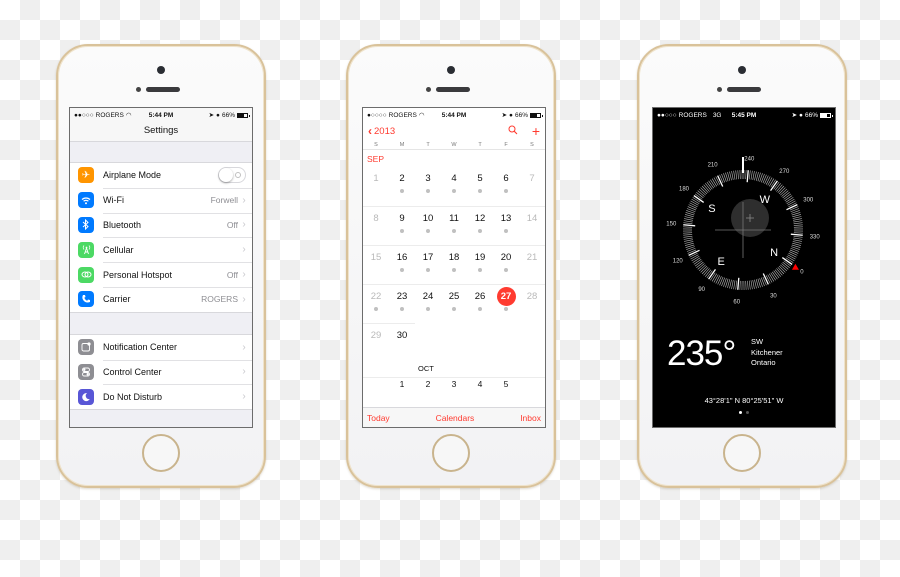  Describe the element at coordinates (243, 115) in the screenshot. I see `battery-icon` at that location.